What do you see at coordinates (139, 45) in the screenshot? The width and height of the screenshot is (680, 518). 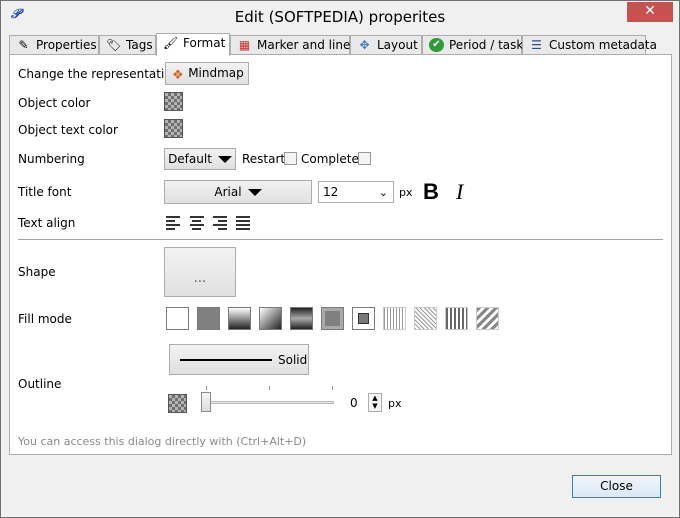 I see `tab-label: Tags` at bounding box center [139, 45].